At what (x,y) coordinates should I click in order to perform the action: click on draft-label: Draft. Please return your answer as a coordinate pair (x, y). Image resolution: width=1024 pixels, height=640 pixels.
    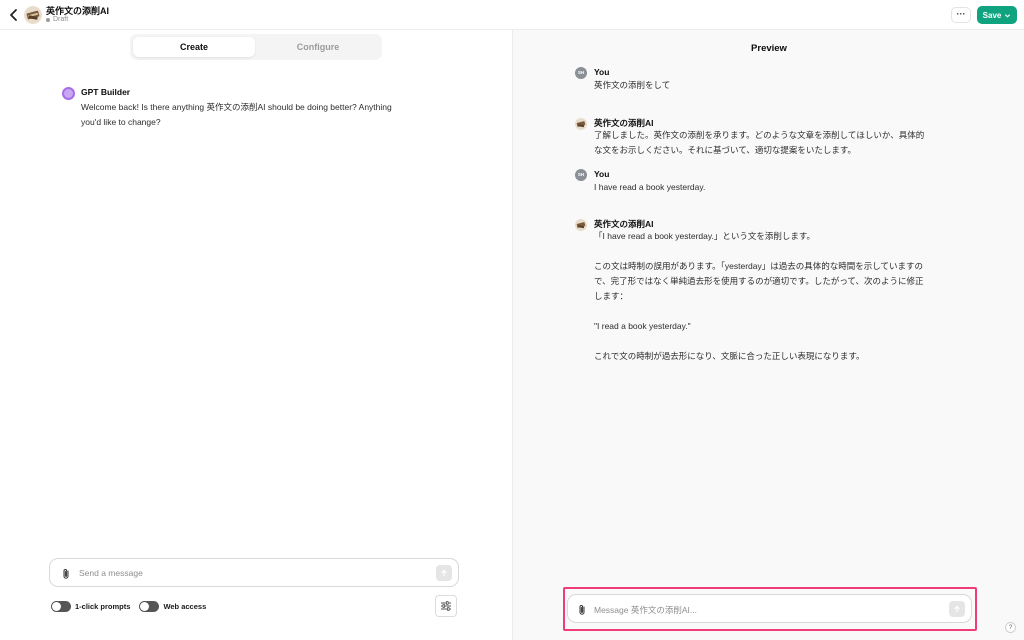
    Looking at the image, I should click on (61, 19).